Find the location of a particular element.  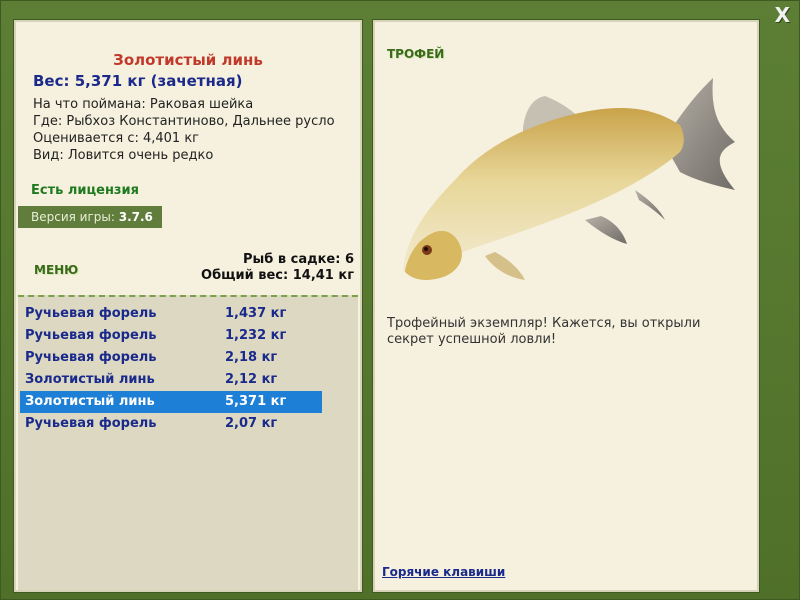

trophy-label: ТРОФЕЙ is located at coordinates (416, 54).